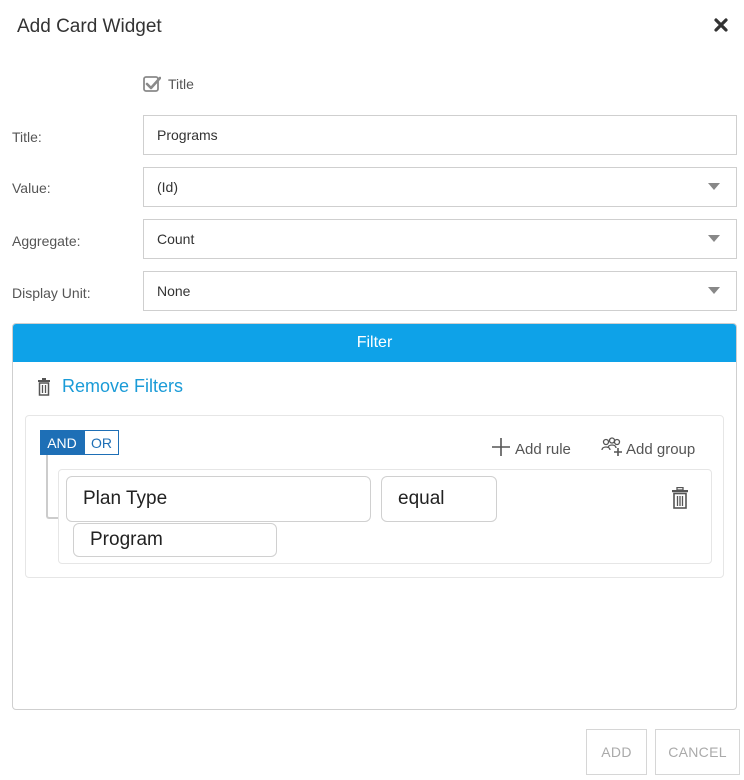 The image size is (744, 780). I want to click on title-checkbox-label: Title, so click(181, 84).